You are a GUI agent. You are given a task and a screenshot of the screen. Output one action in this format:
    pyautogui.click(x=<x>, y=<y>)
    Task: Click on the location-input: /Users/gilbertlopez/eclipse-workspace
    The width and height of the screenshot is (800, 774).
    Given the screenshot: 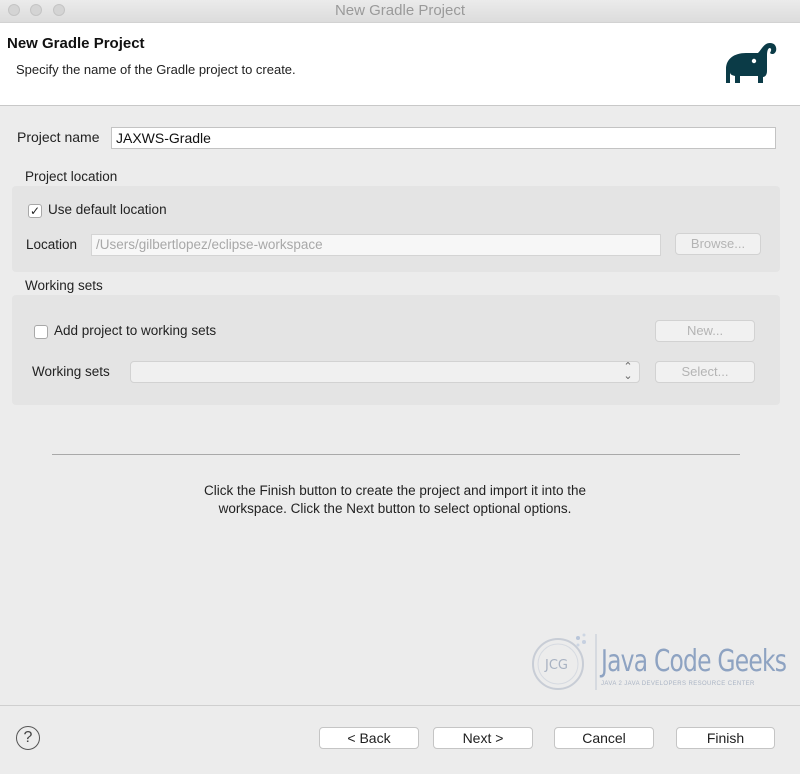 What is the action you would take?
    pyautogui.click(x=376, y=245)
    